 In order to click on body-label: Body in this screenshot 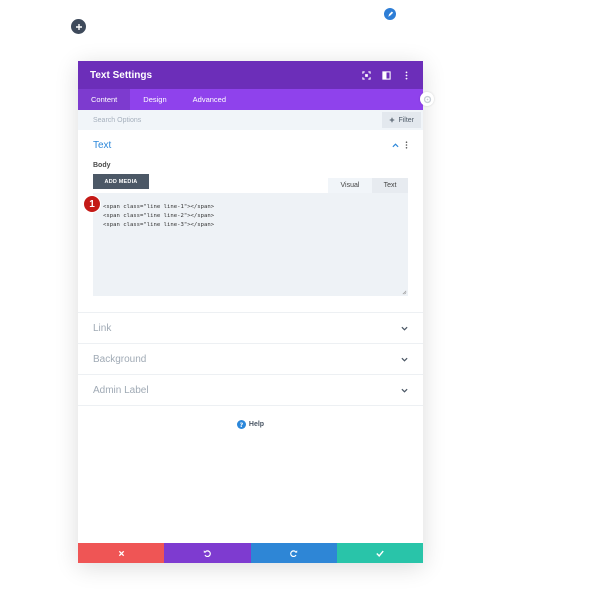, I will do `click(102, 165)`.